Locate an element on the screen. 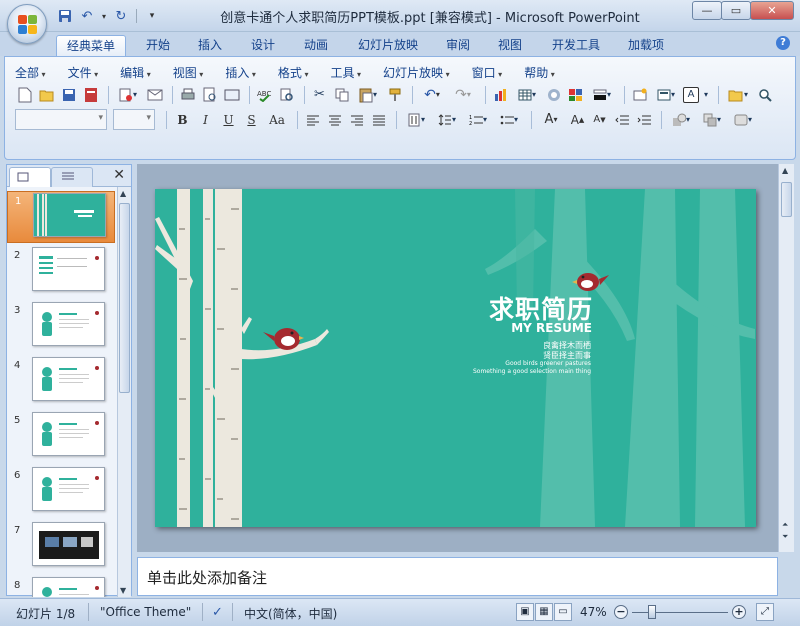  slide-thumbnail: 2 is located at coordinates (61, 272).